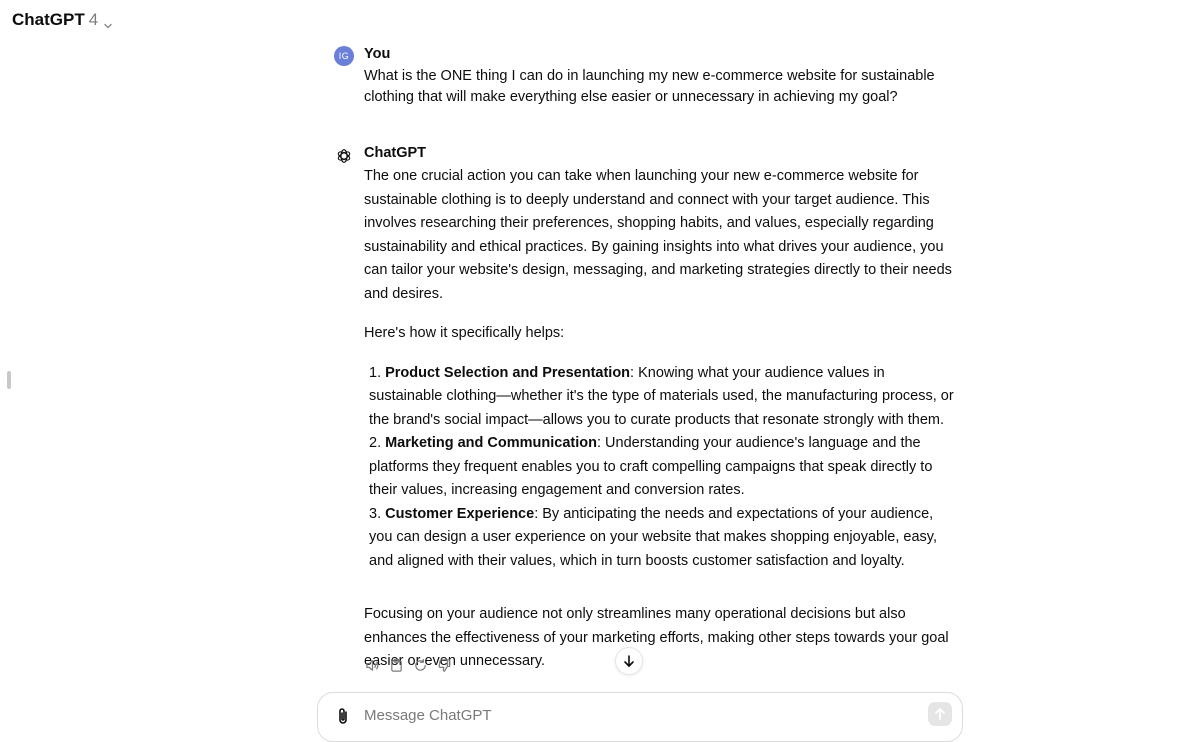 The width and height of the screenshot is (1200, 742). Describe the element at coordinates (444, 665) in the screenshot. I see `thumbs-down-icon` at that location.